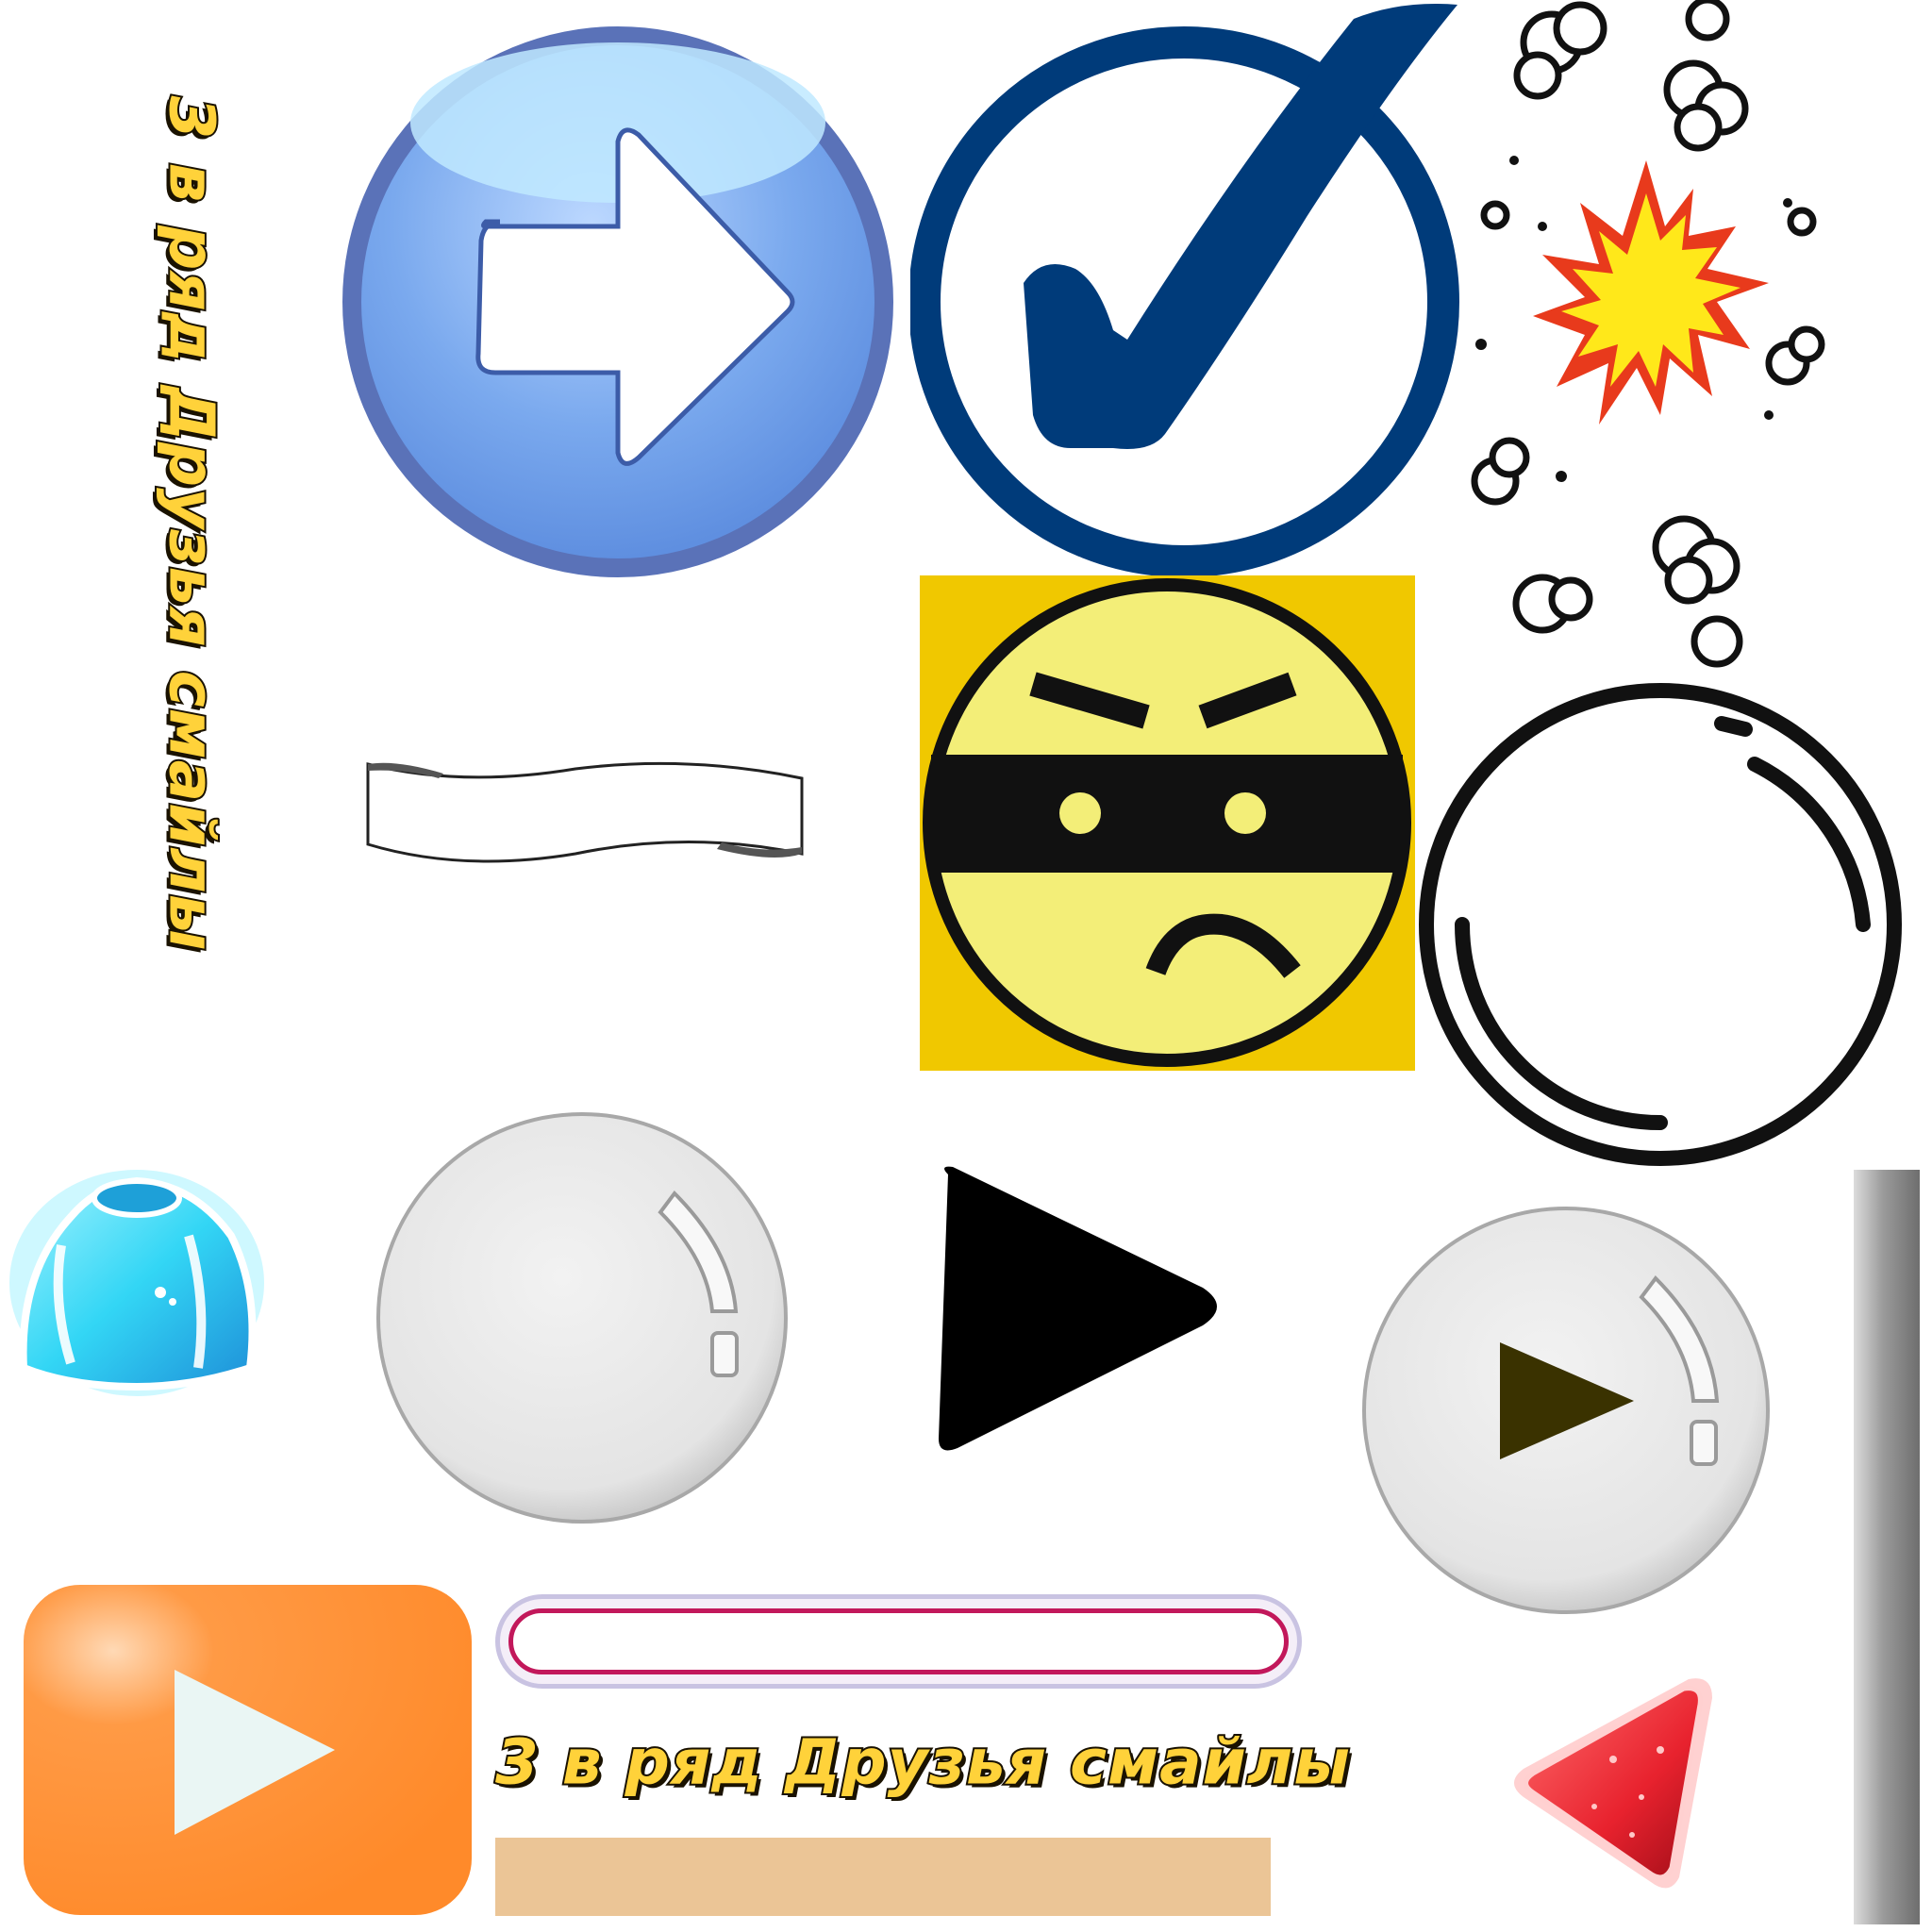 Image resolution: width=1932 pixels, height=1932 pixels. I want to click on empty-circle-icon, so click(1660, 925).